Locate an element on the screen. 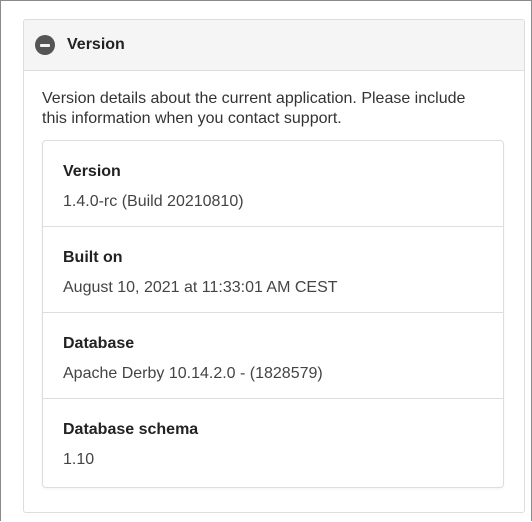 This screenshot has width=532, height=522. detail-value: August 10, 2021 at 11:33:01 AM CEST is located at coordinates (200, 287).